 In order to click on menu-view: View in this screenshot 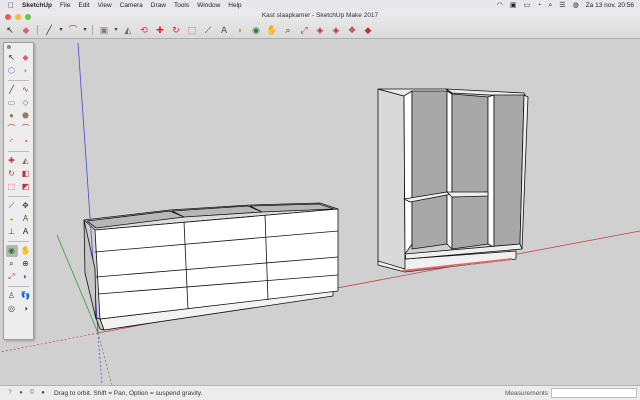, I will do `click(105, 5)`.